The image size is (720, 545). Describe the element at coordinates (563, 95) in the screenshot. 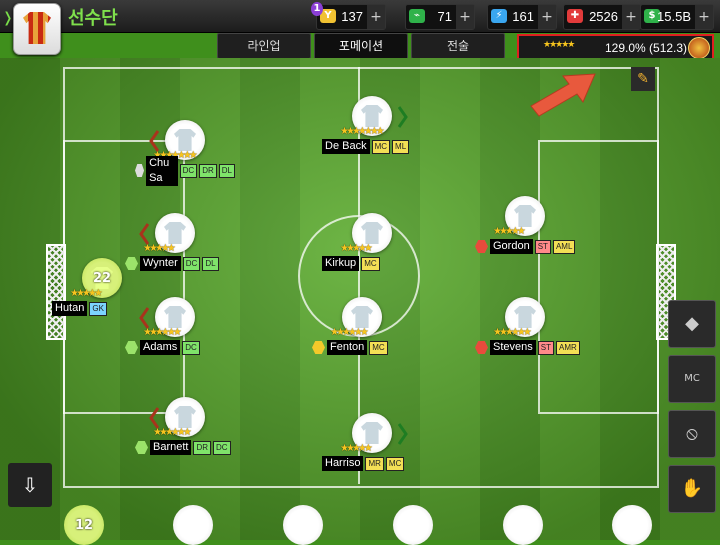

I see `hint-arrow-icon` at that location.